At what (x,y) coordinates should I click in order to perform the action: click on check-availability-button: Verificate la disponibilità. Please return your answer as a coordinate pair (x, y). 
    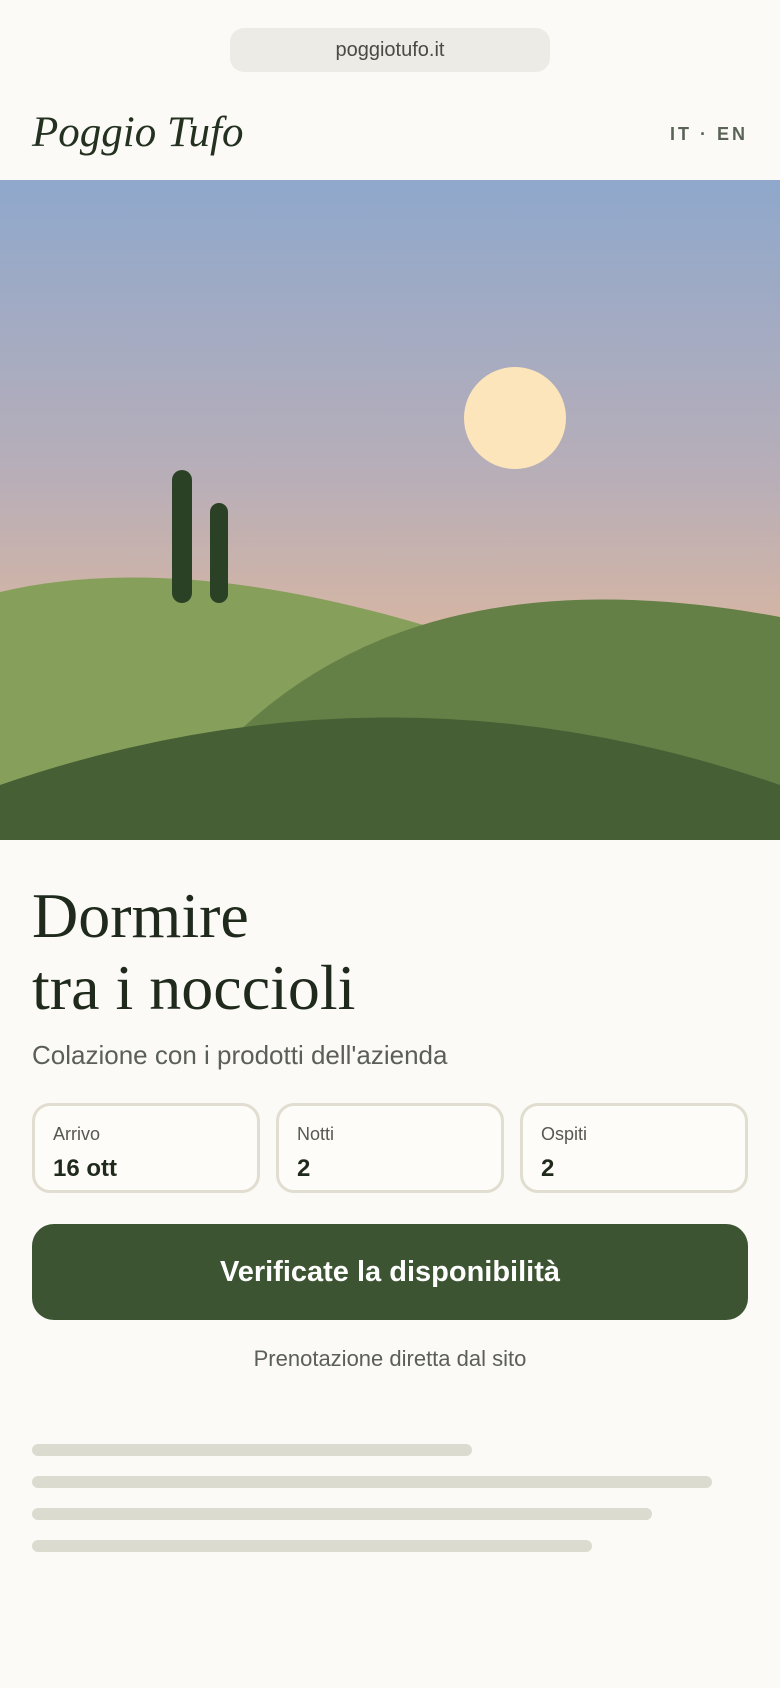
    Looking at the image, I should click on (390, 1272).